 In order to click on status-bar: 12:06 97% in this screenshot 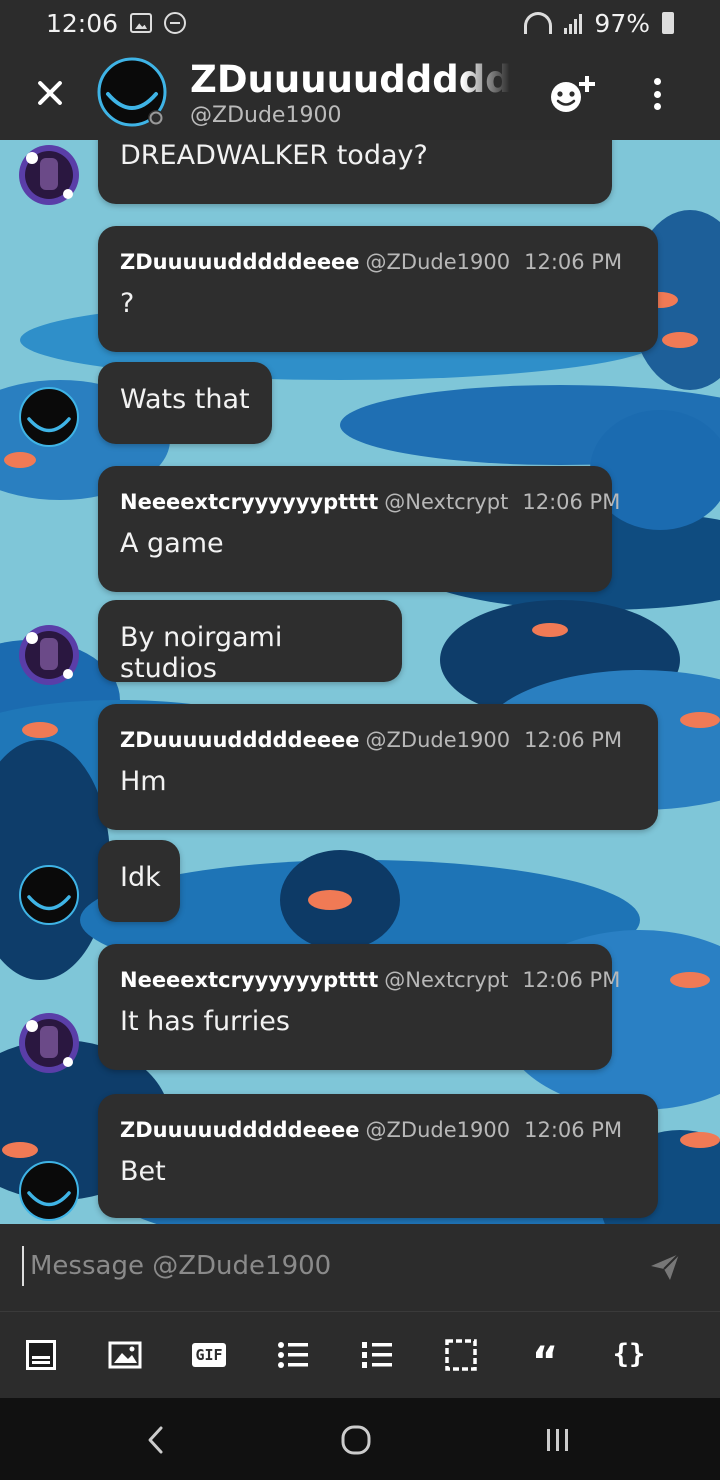, I will do `click(360, 23)`.